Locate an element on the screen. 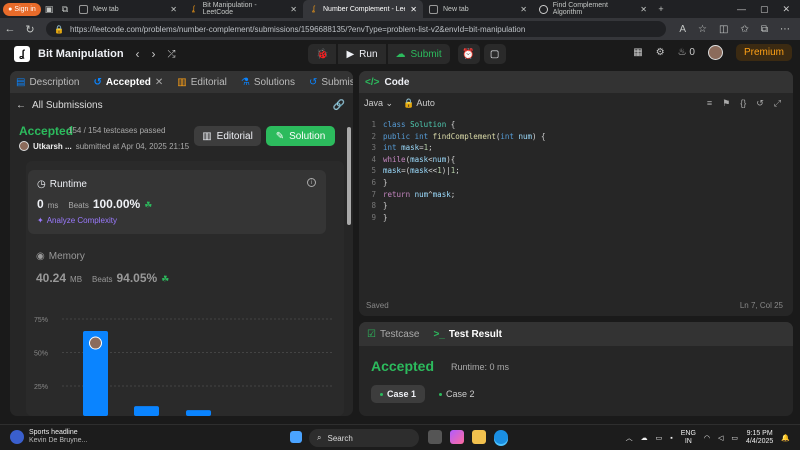  close-window-icon: ✕ is located at coordinates (786, 9).